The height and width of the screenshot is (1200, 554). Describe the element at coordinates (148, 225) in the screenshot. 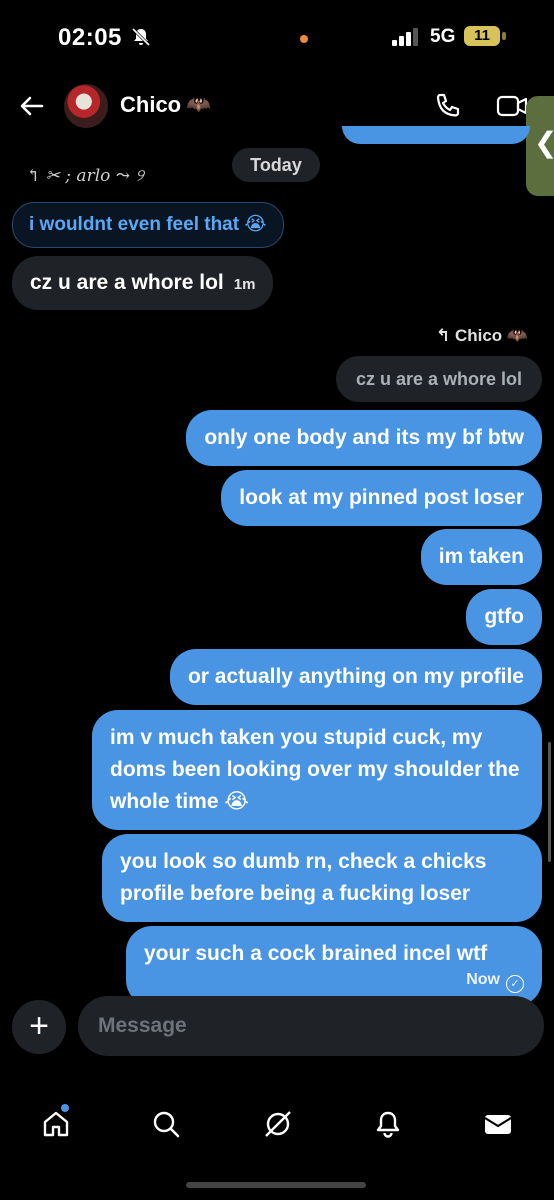

I see `incoming-quoted-message: i wouldnt even feel that 😭` at that location.